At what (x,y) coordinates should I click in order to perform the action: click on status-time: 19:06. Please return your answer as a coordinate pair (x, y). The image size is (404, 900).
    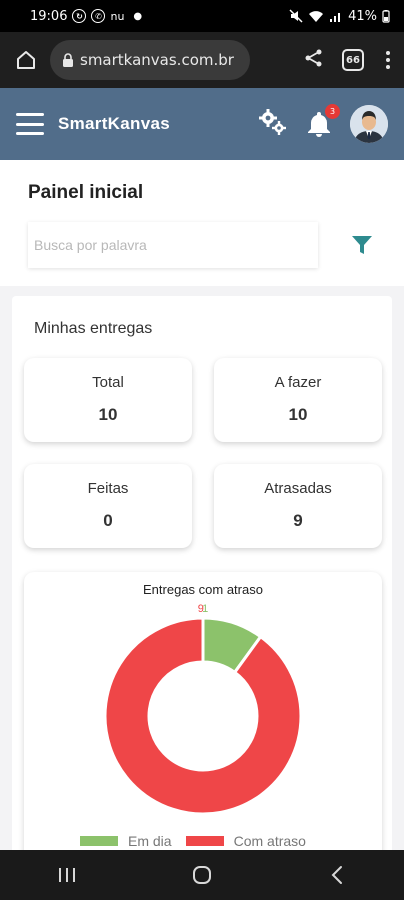
    Looking at the image, I should click on (49, 16).